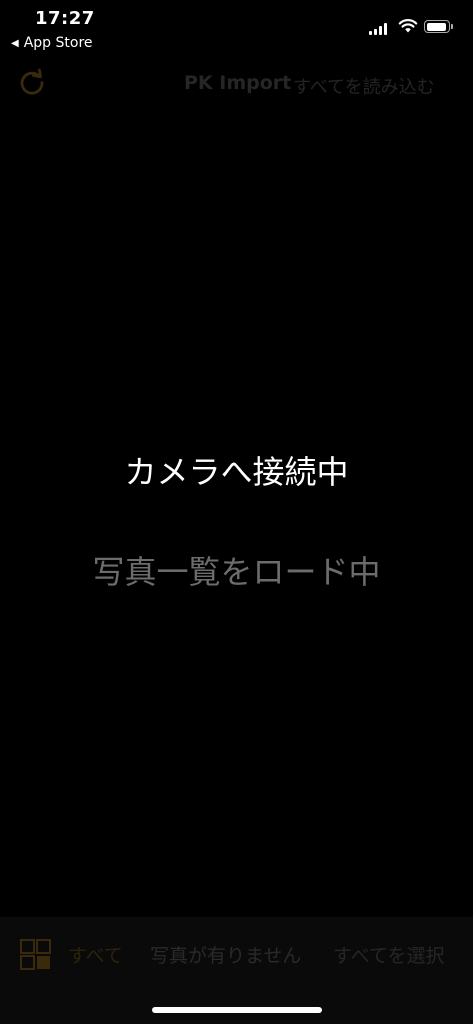 The height and width of the screenshot is (1024, 473). What do you see at coordinates (35, 954) in the screenshot?
I see `grid-icon` at bounding box center [35, 954].